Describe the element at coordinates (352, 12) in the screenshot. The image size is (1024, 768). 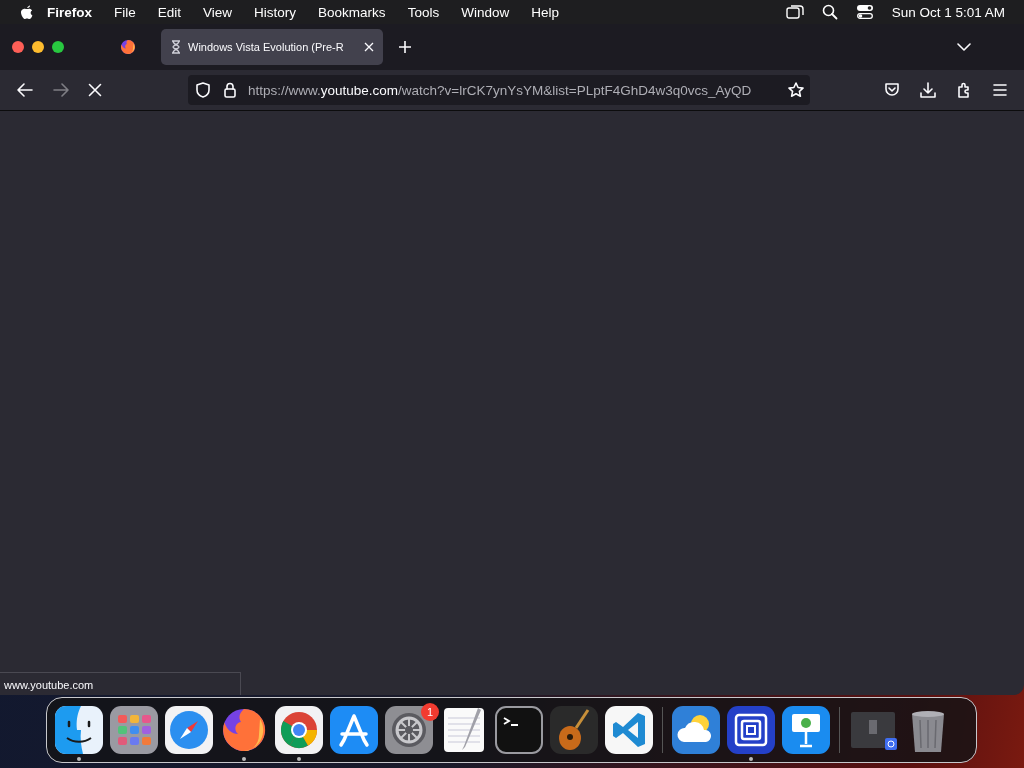
I see `menu-item: Bookmarks` at that location.